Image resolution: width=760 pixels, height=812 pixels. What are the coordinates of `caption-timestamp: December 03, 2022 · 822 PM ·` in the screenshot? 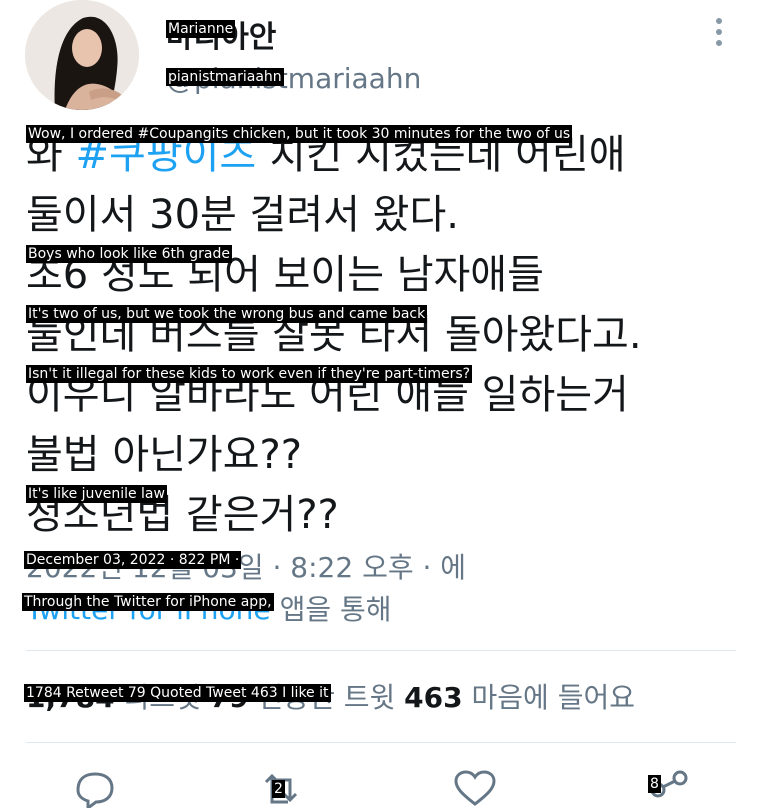 It's located at (133, 560).